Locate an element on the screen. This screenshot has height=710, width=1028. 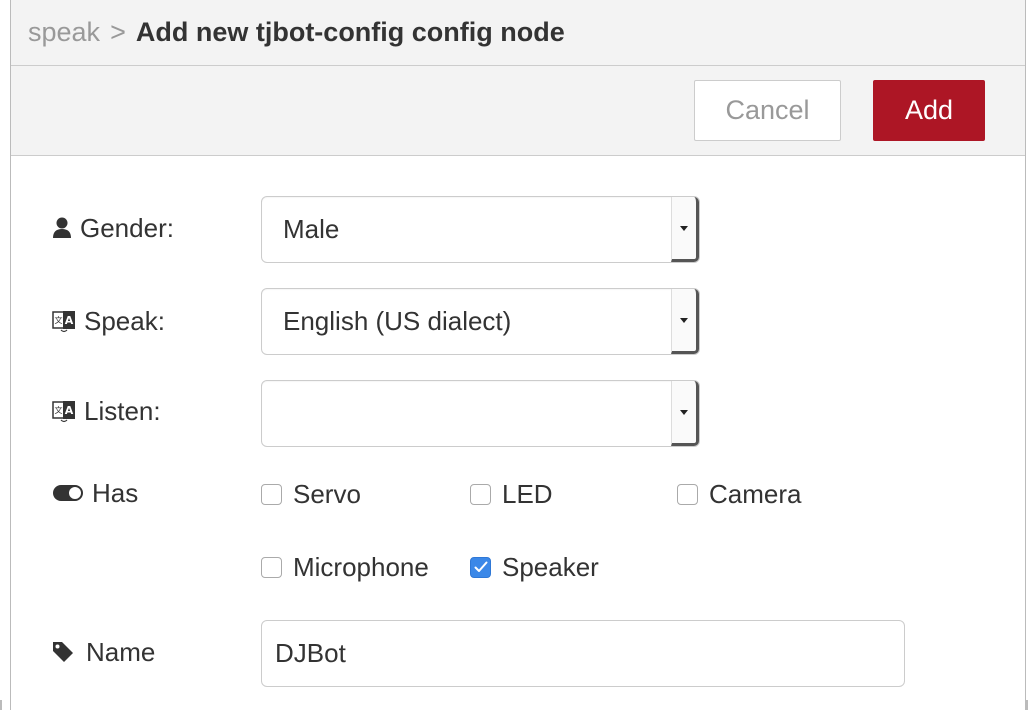
name-label-text: Name is located at coordinates (121, 651).